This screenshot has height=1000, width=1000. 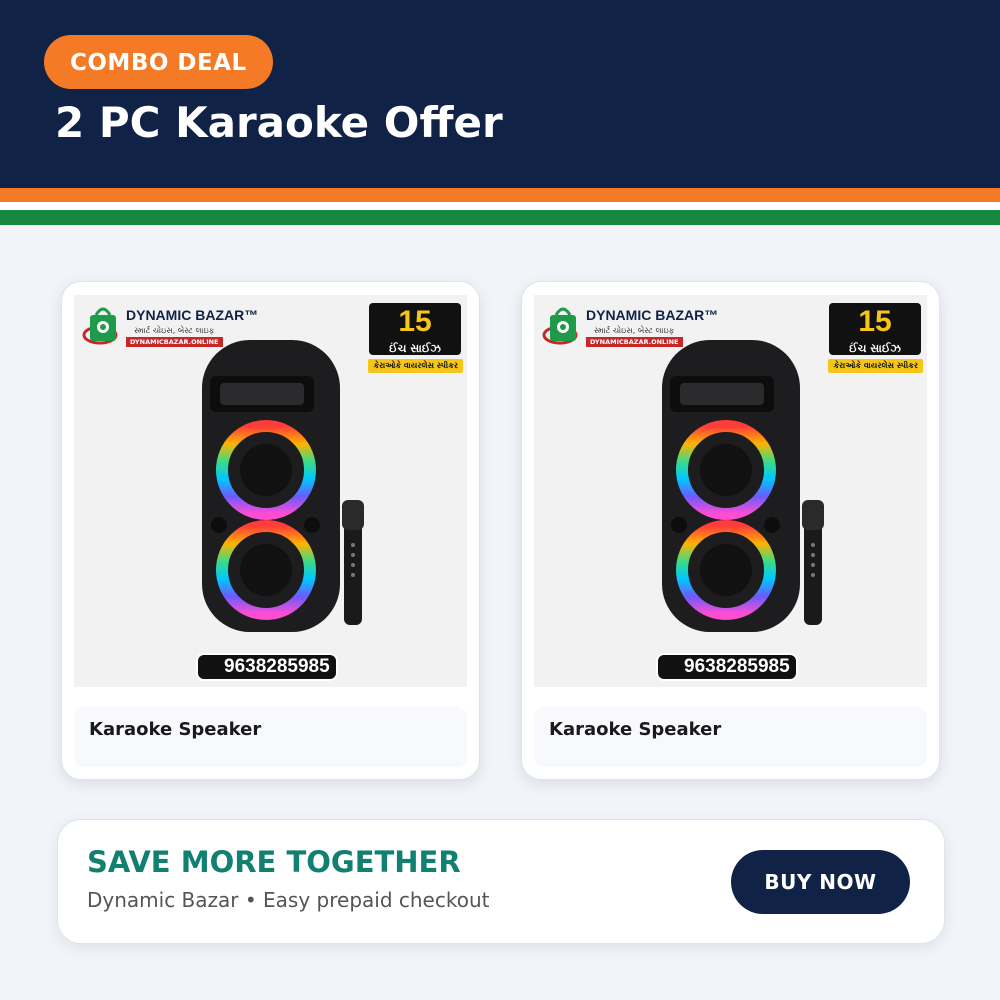 What do you see at coordinates (279, 122) in the screenshot?
I see `page-title: 2 PC Karaoke Offer` at bounding box center [279, 122].